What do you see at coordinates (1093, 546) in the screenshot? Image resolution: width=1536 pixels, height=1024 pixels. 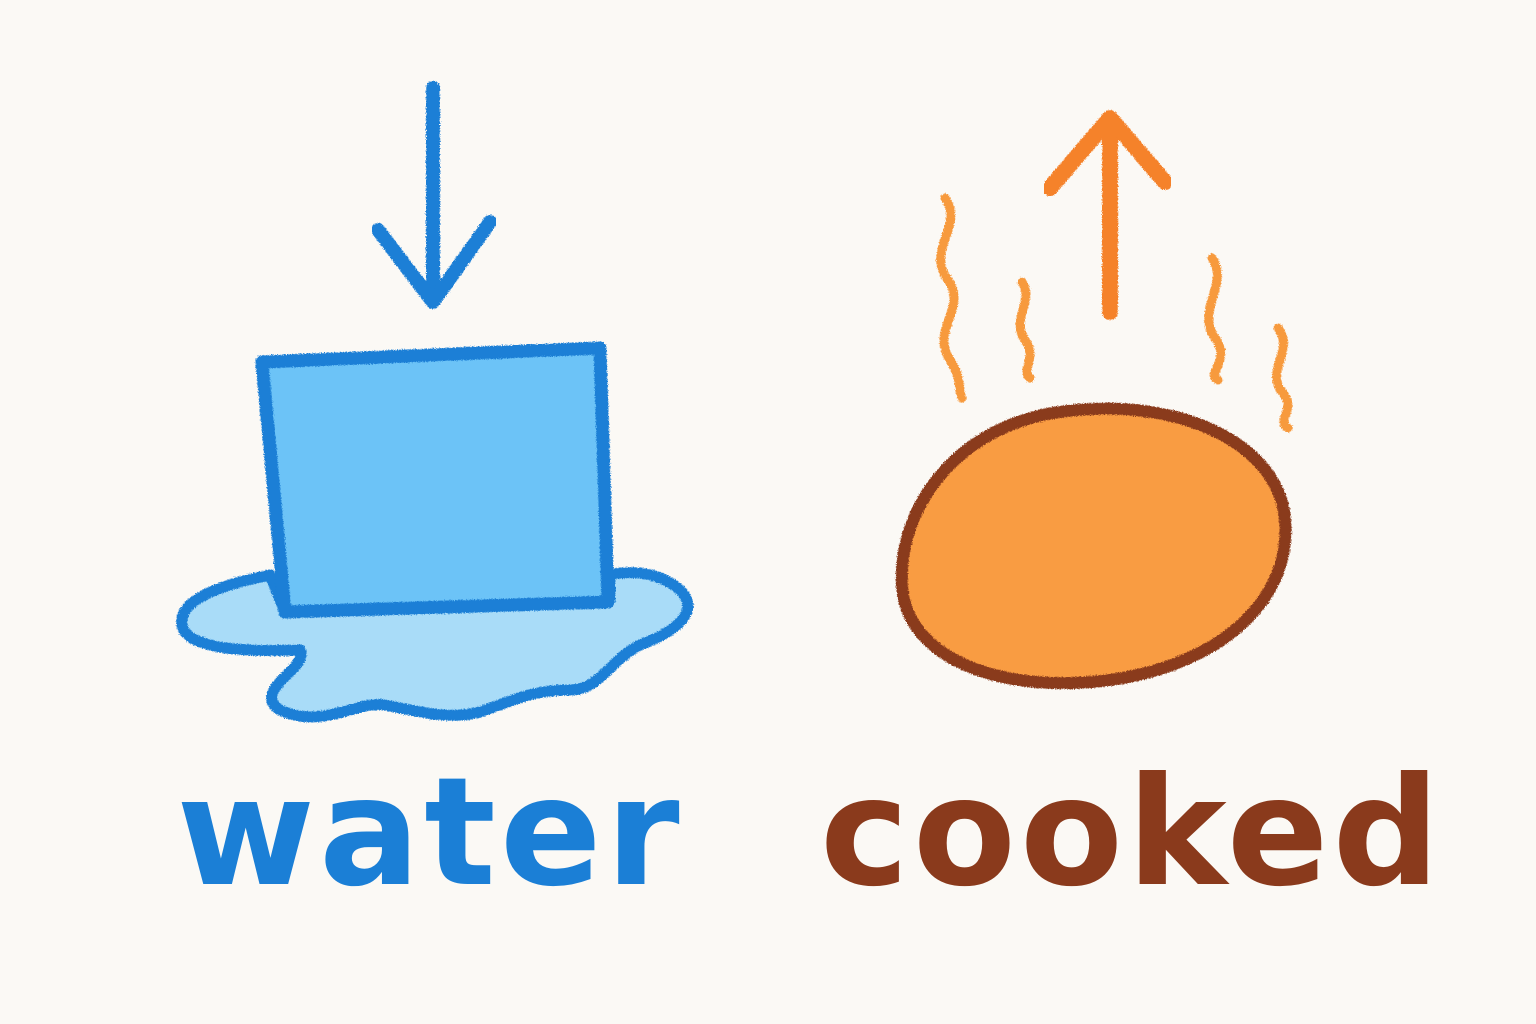 I see `egg-icon` at bounding box center [1093, 546].